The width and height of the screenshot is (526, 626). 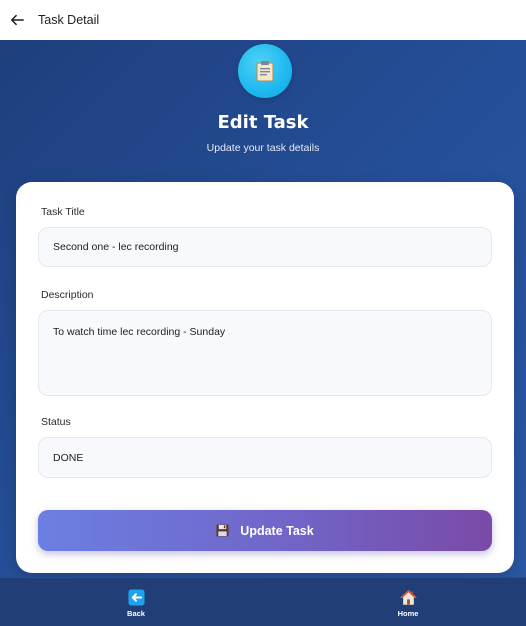 I want to click on nav-back-label: Back, so click(x=136, y=613).